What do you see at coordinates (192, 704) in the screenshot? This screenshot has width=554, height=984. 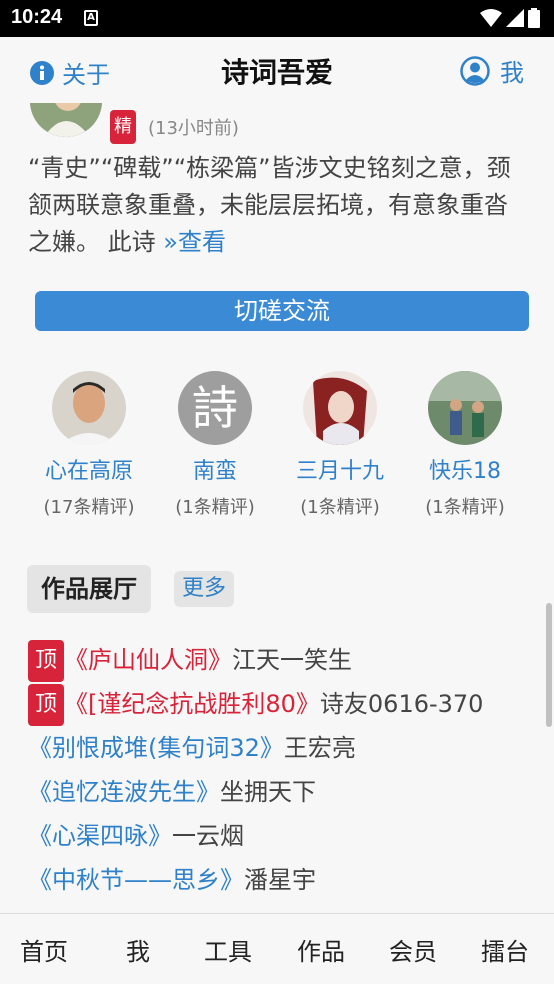 I see `work-title: 《[谨纪念抗战胜利80》` at bounding box center [192, 704].